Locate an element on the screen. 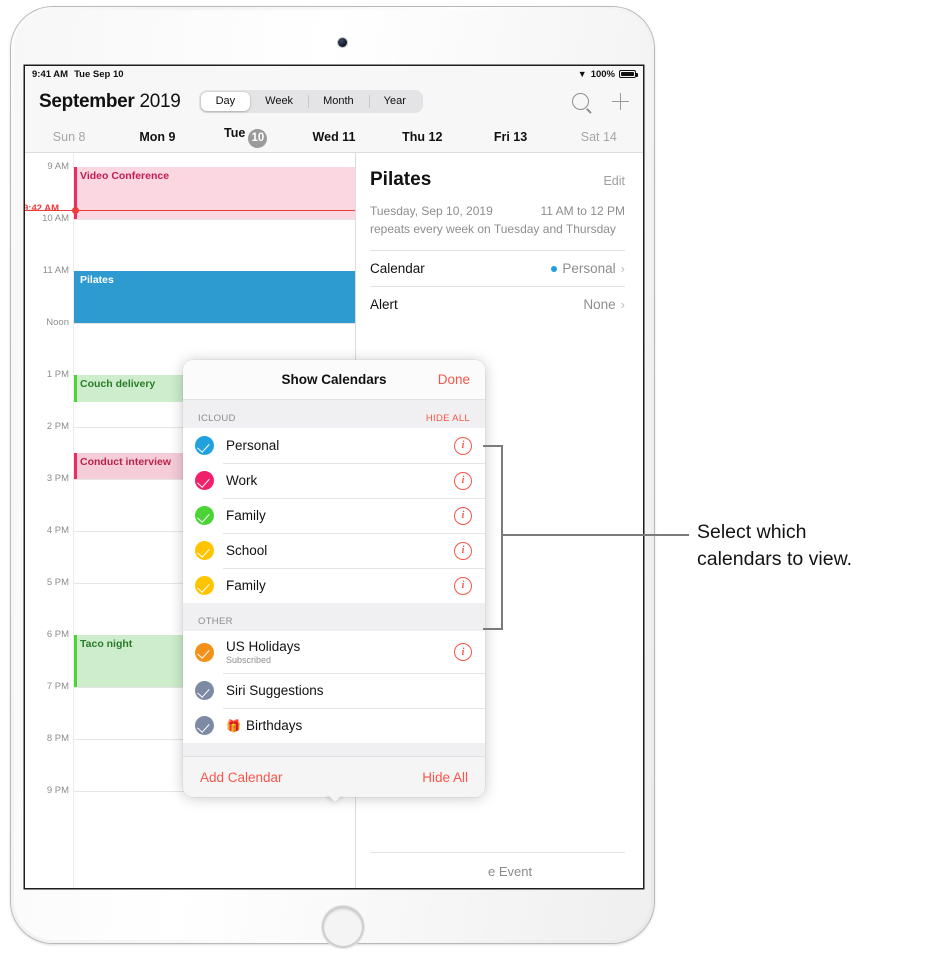 The width and height of the screenshot is (947, 958). callout-line-1: Select which is located at coordinates (752, 532).